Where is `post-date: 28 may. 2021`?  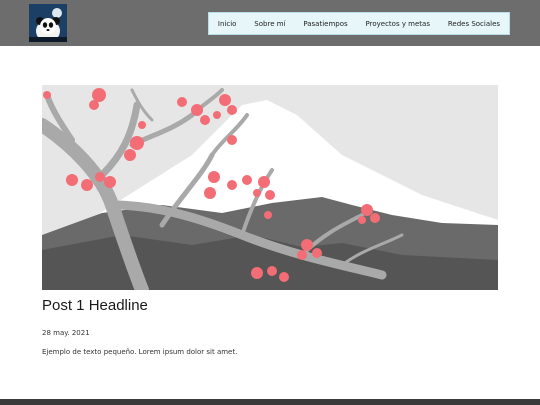
post-date: 28 may. 2021 is located at coordinates (66, 333).